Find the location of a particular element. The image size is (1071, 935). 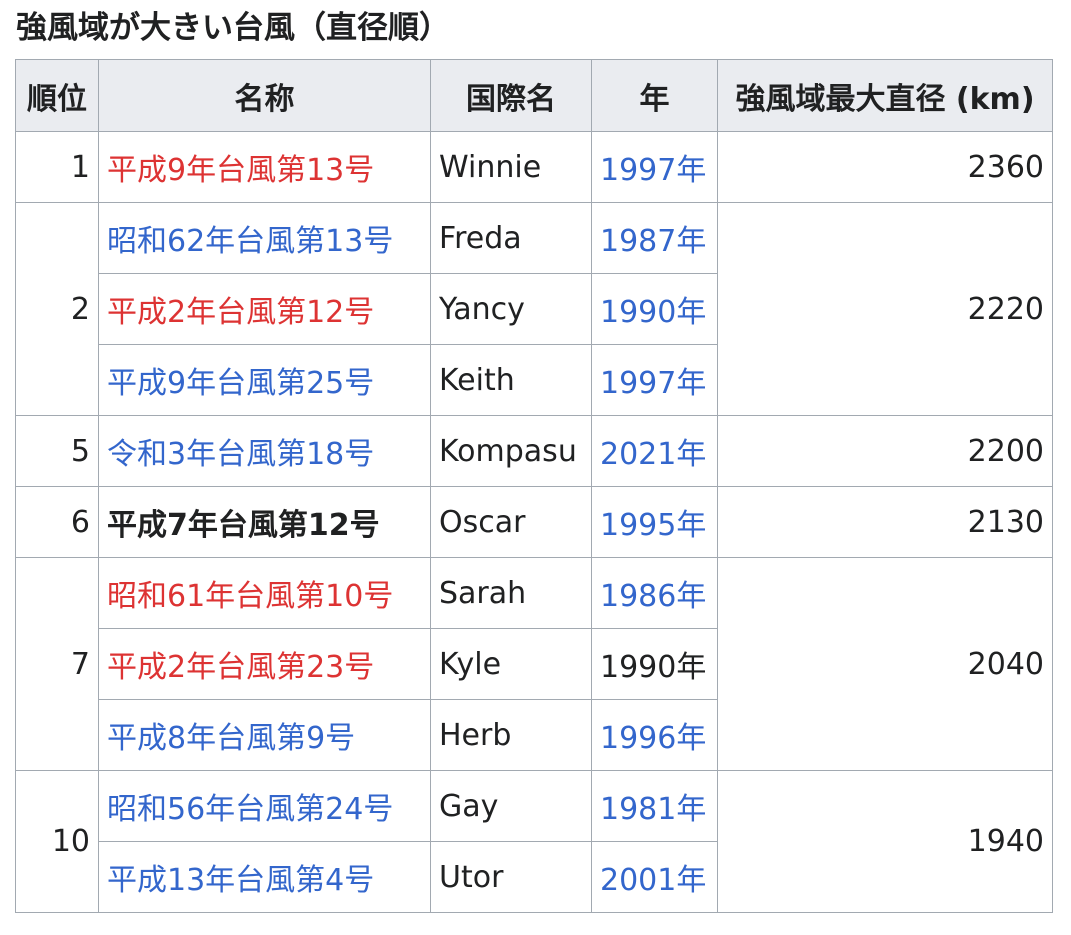

year-link: 1996年 is located at coordinates (653, 738).